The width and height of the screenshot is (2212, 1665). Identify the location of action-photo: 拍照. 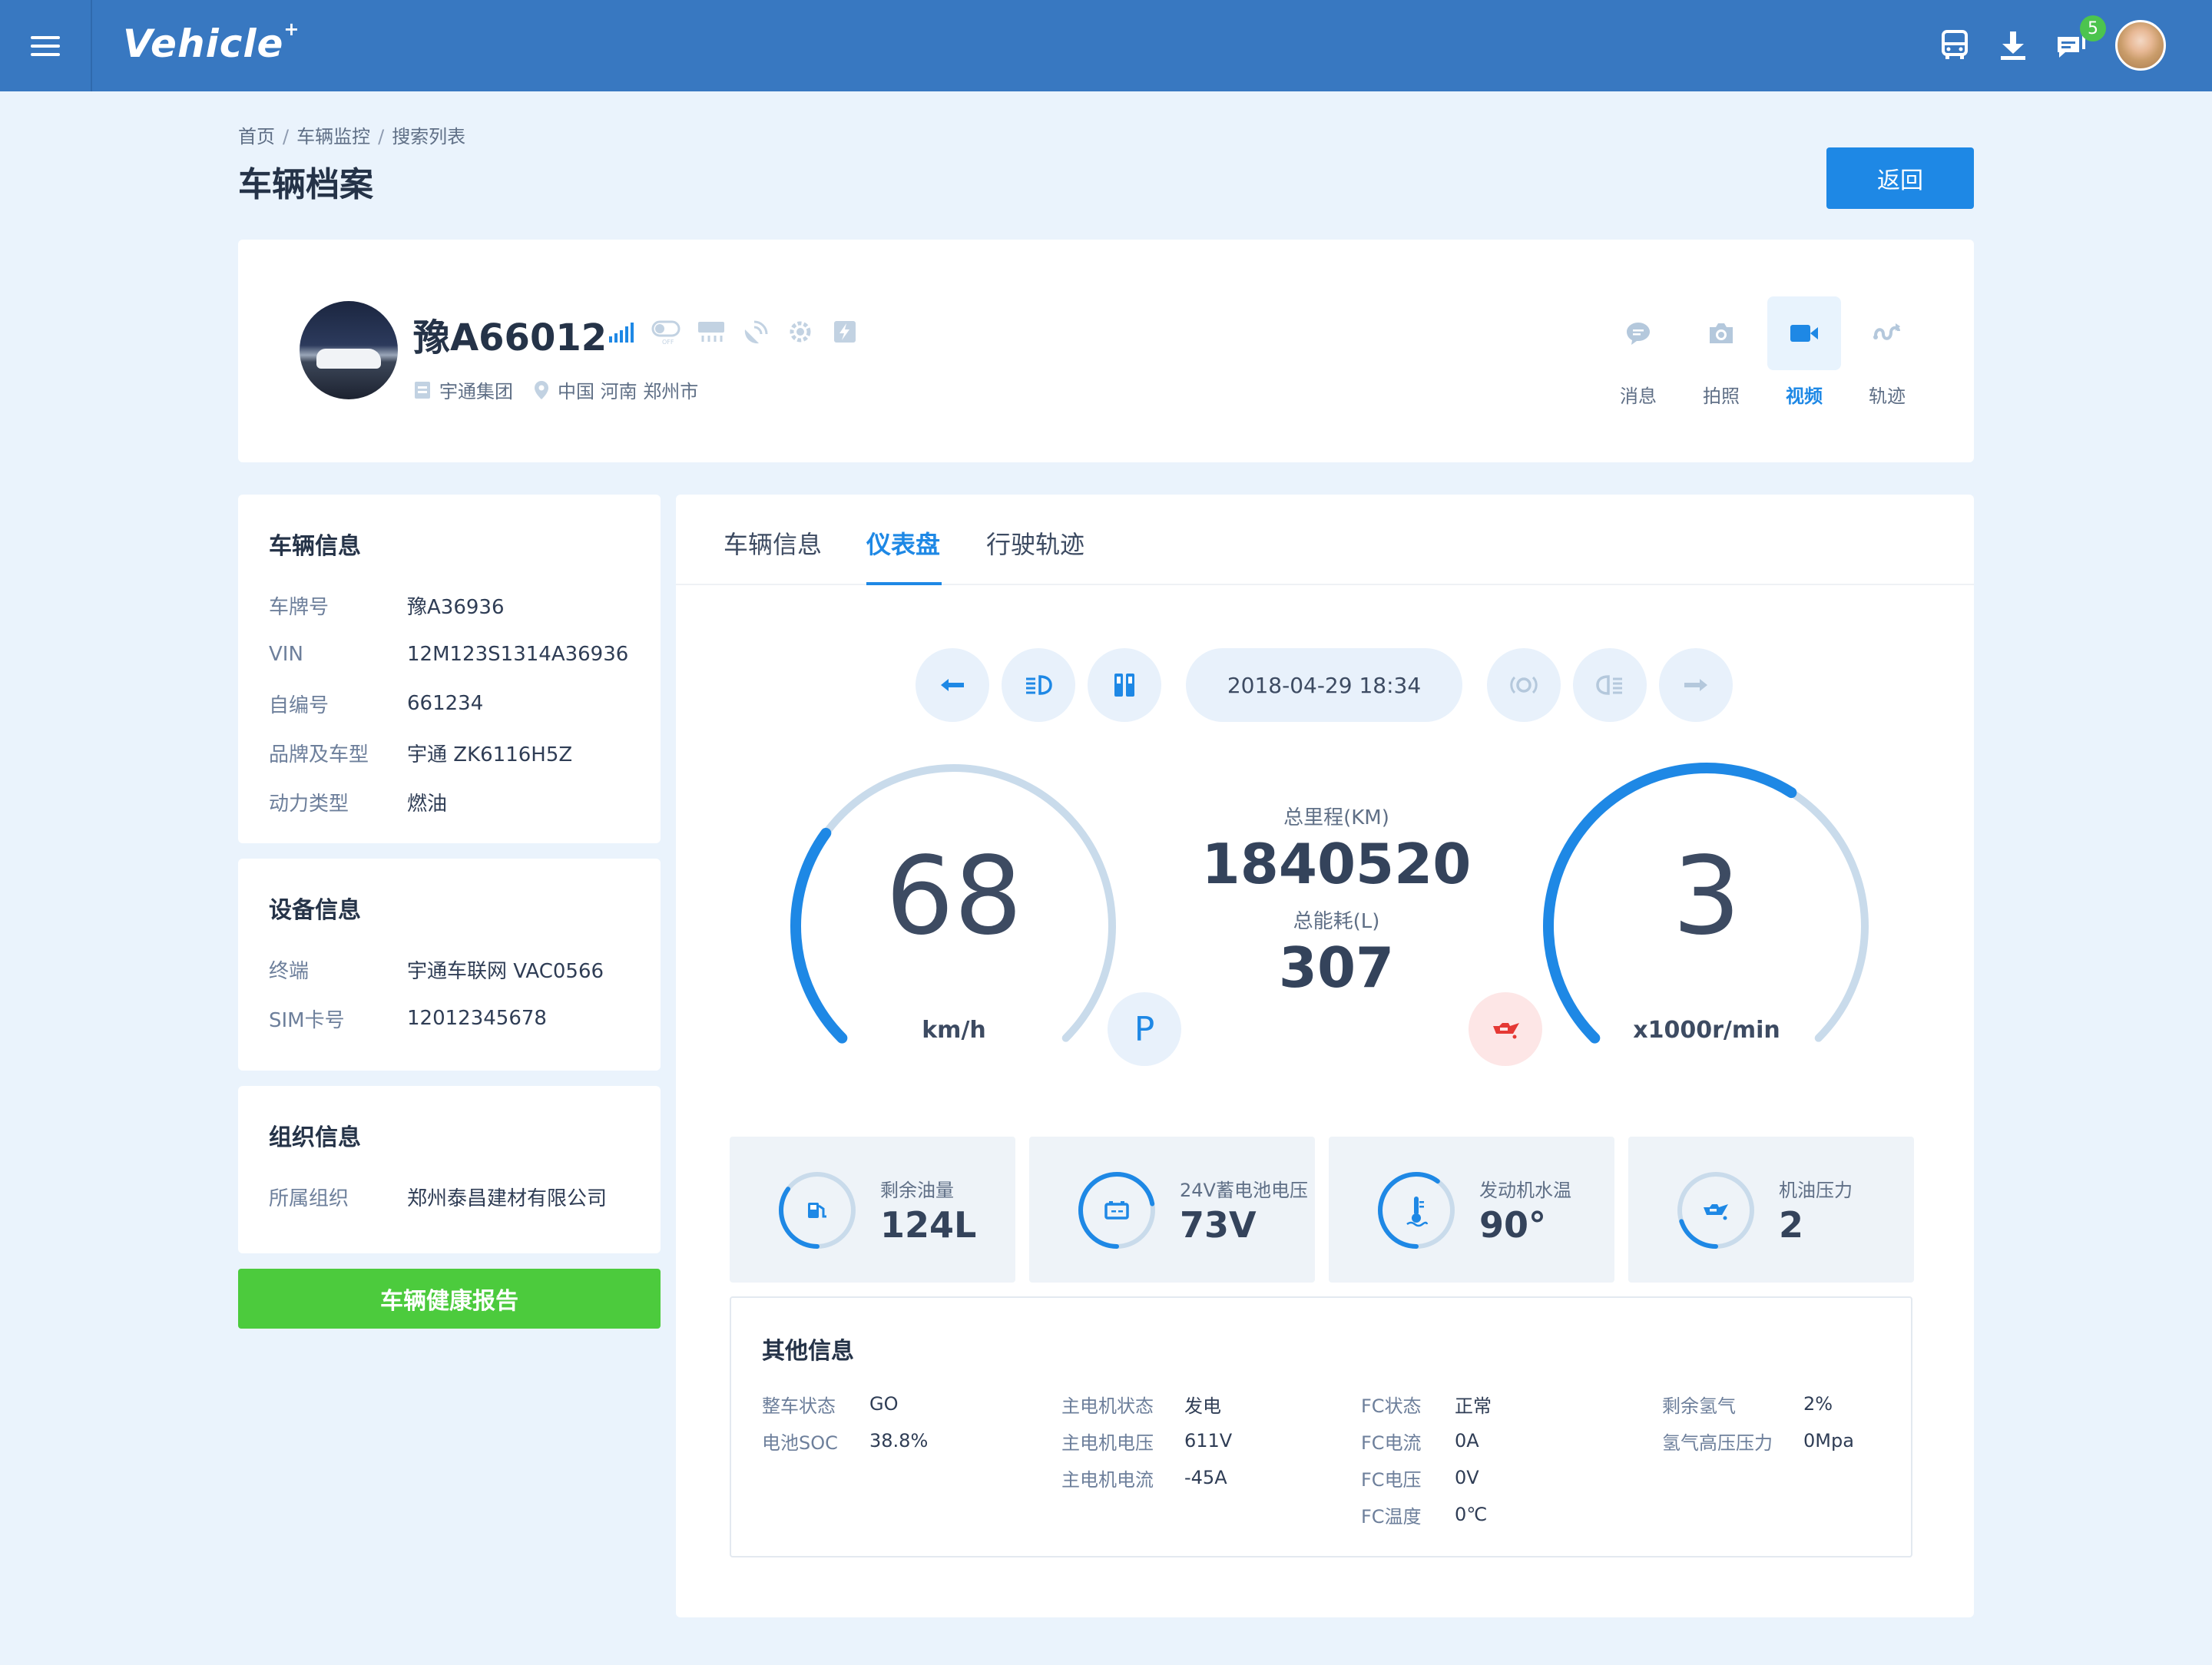
(1721, 352).